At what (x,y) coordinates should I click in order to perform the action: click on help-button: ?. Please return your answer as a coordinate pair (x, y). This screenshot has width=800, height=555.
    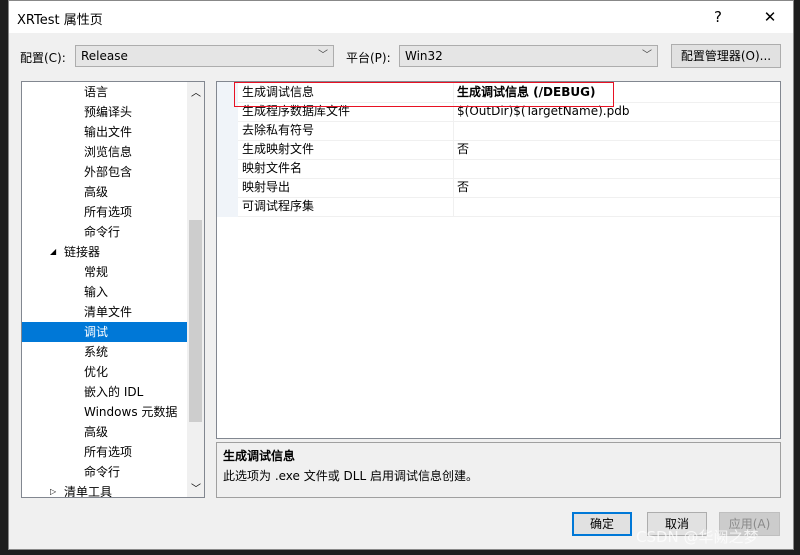
    Looking at the image, I should click on (718, 17).